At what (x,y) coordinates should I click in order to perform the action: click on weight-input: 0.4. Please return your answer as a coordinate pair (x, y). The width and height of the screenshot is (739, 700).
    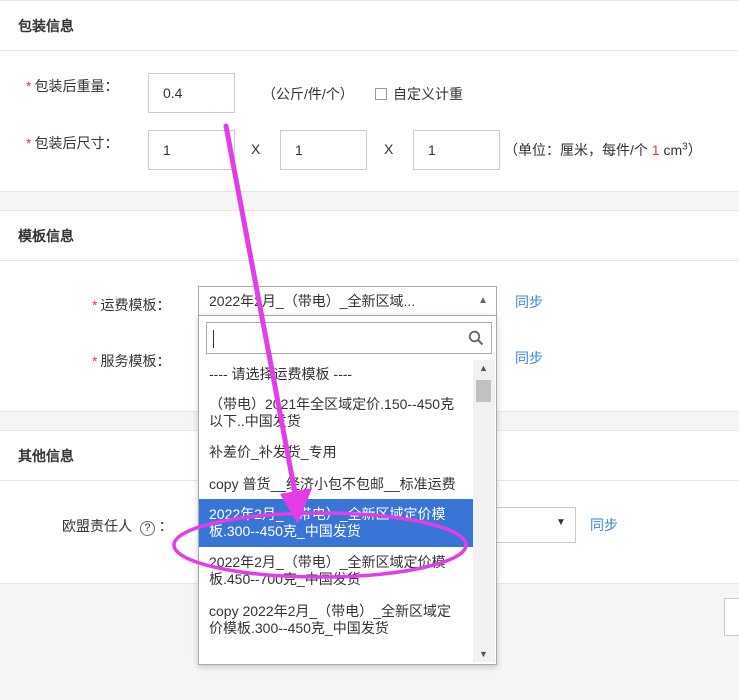
    Looking at the image, I should click on (191, 93).